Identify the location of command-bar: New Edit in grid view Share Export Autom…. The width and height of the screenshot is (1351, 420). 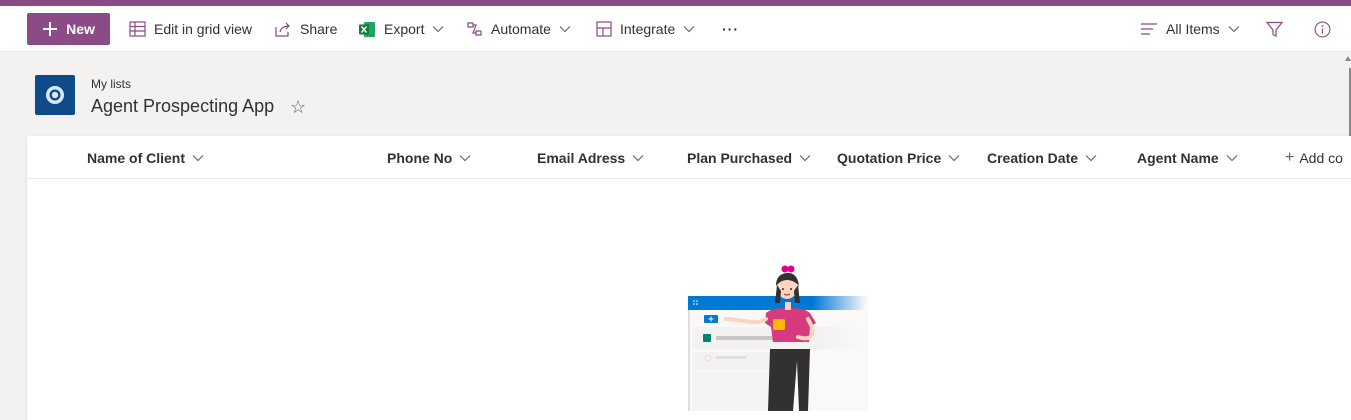
(675, 29).